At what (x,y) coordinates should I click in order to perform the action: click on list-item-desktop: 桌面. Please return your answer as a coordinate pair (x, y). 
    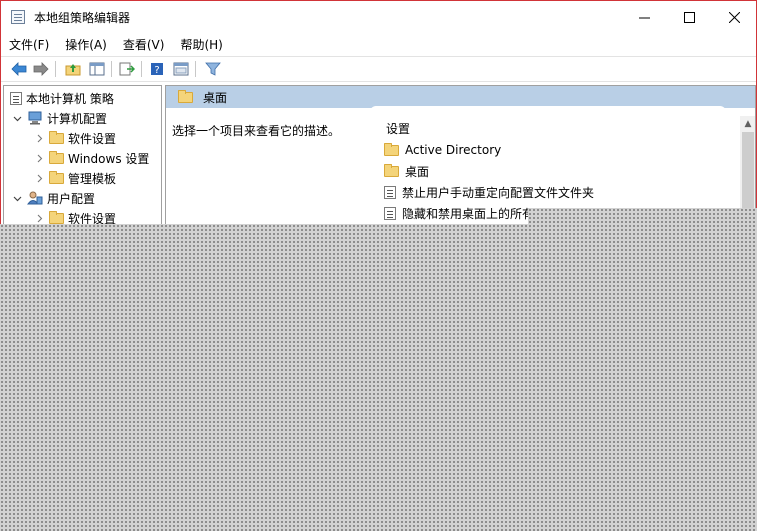
    Looking at the image, I should click on (406, 171).